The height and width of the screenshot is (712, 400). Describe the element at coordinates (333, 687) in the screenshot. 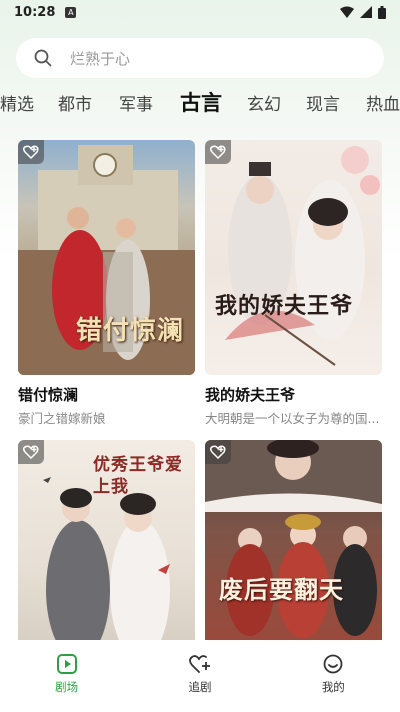

I see `nav-profile-label: 我的` at that location.